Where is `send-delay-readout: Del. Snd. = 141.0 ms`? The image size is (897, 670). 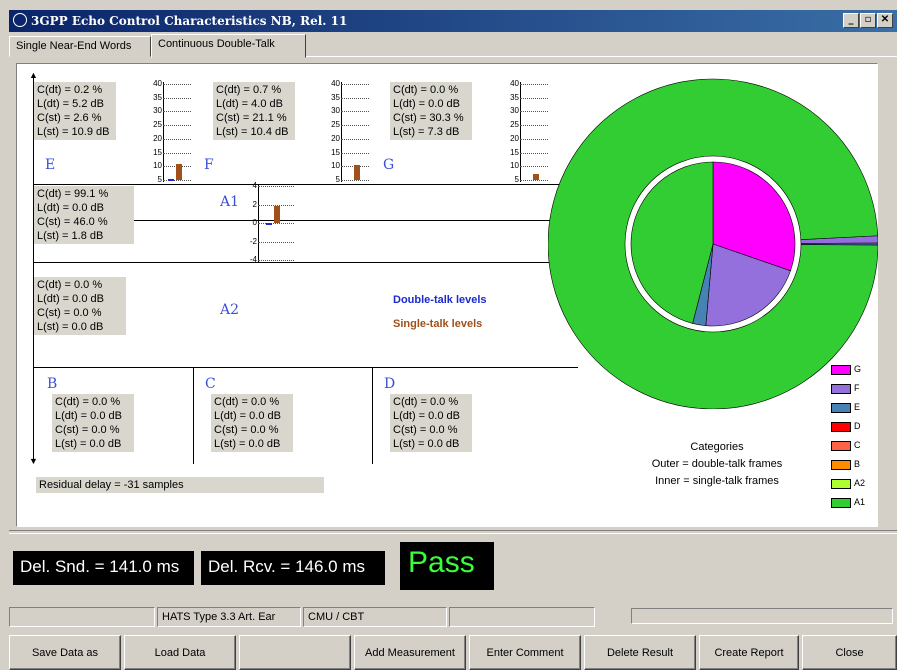 send-delay-readout: Del. Snd. = 141.0 ms is located at coordinates (103, 568).